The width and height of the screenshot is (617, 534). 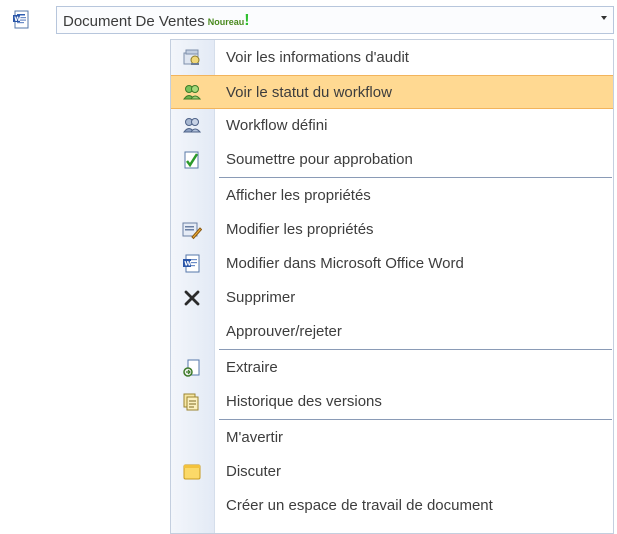 I want to click on menu-item-submit-approval: Soumettre pour approbation, so click(x=392, y=160).